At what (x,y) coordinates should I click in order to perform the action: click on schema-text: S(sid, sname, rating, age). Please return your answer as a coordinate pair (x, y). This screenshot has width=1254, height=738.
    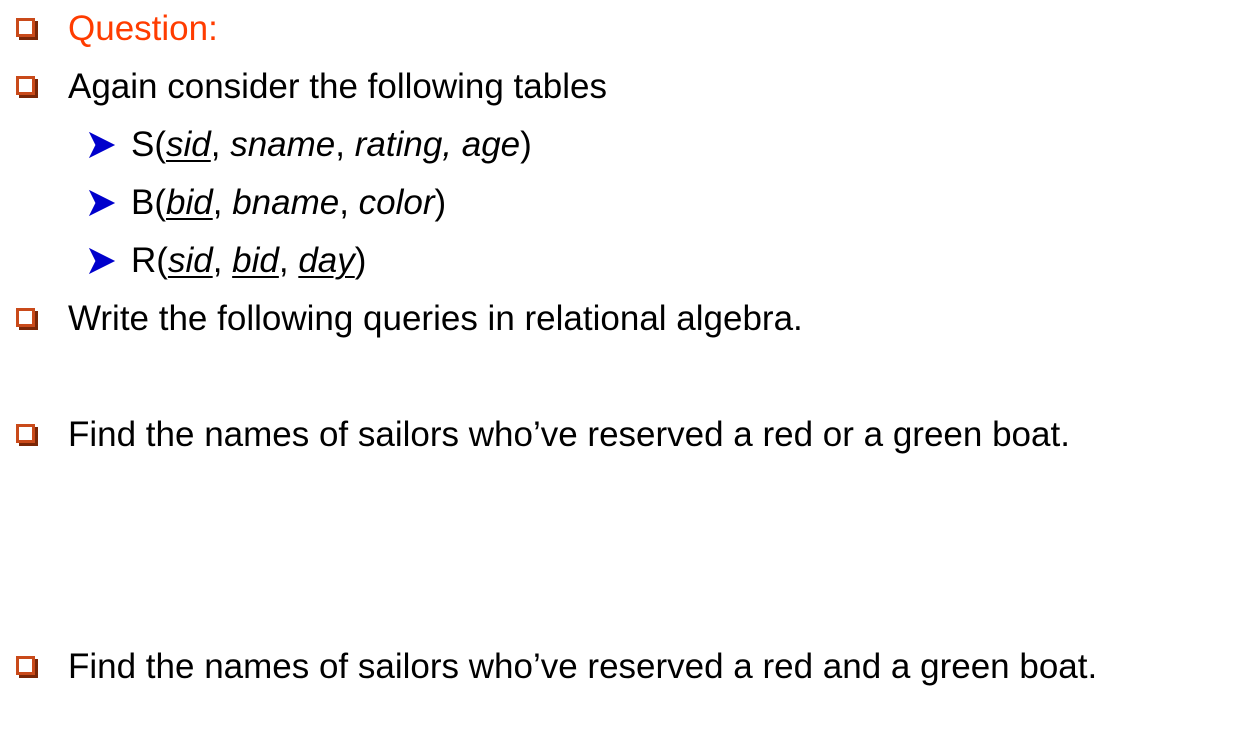
    Looking at the image, I should click on (331, 145).